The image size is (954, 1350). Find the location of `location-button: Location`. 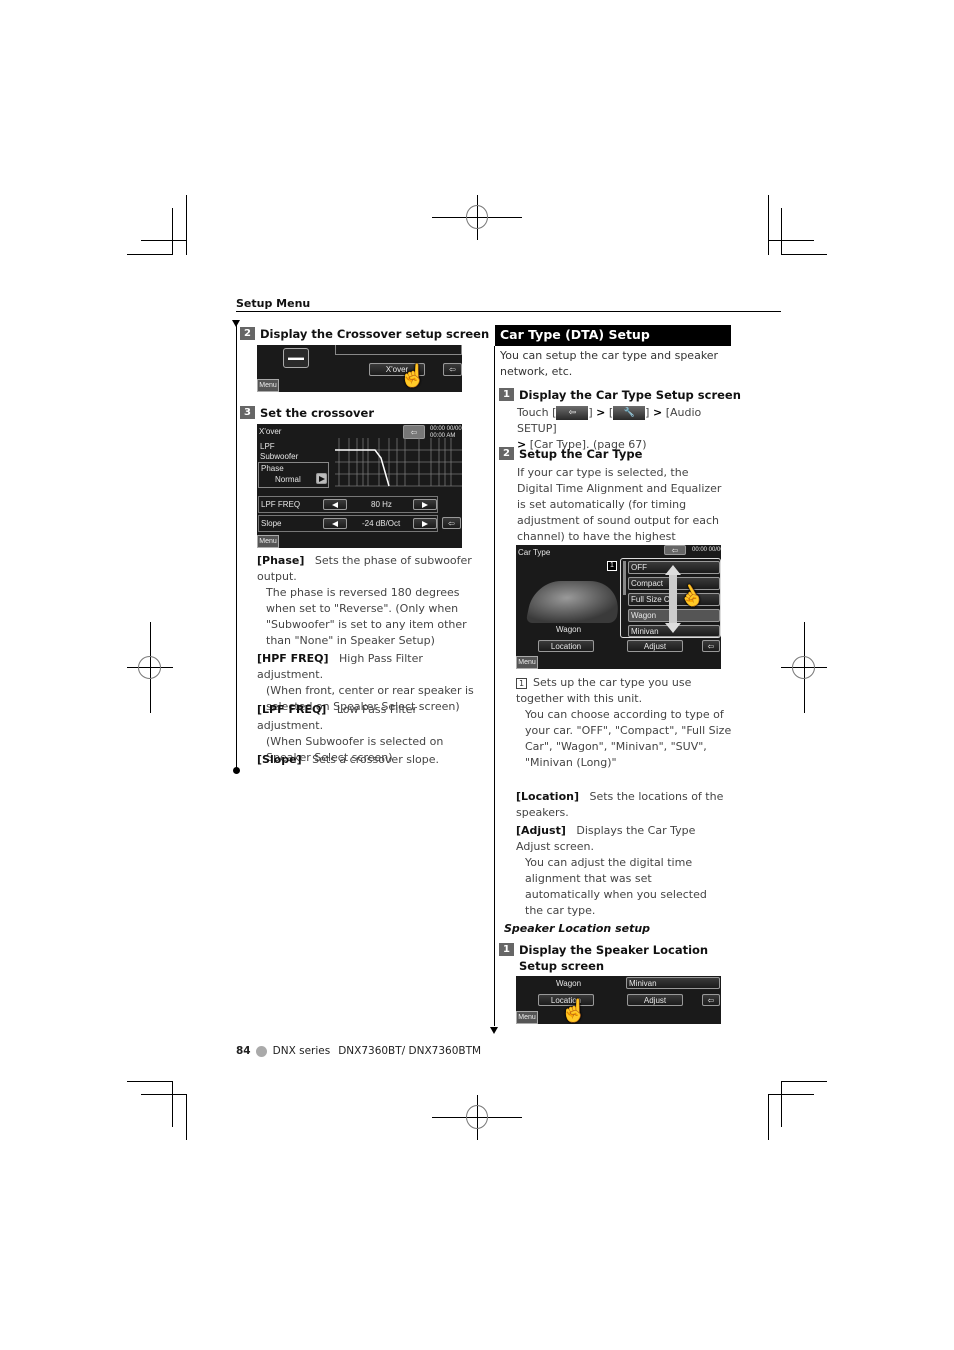

location-button: Location is located at coordinates (566, 646).